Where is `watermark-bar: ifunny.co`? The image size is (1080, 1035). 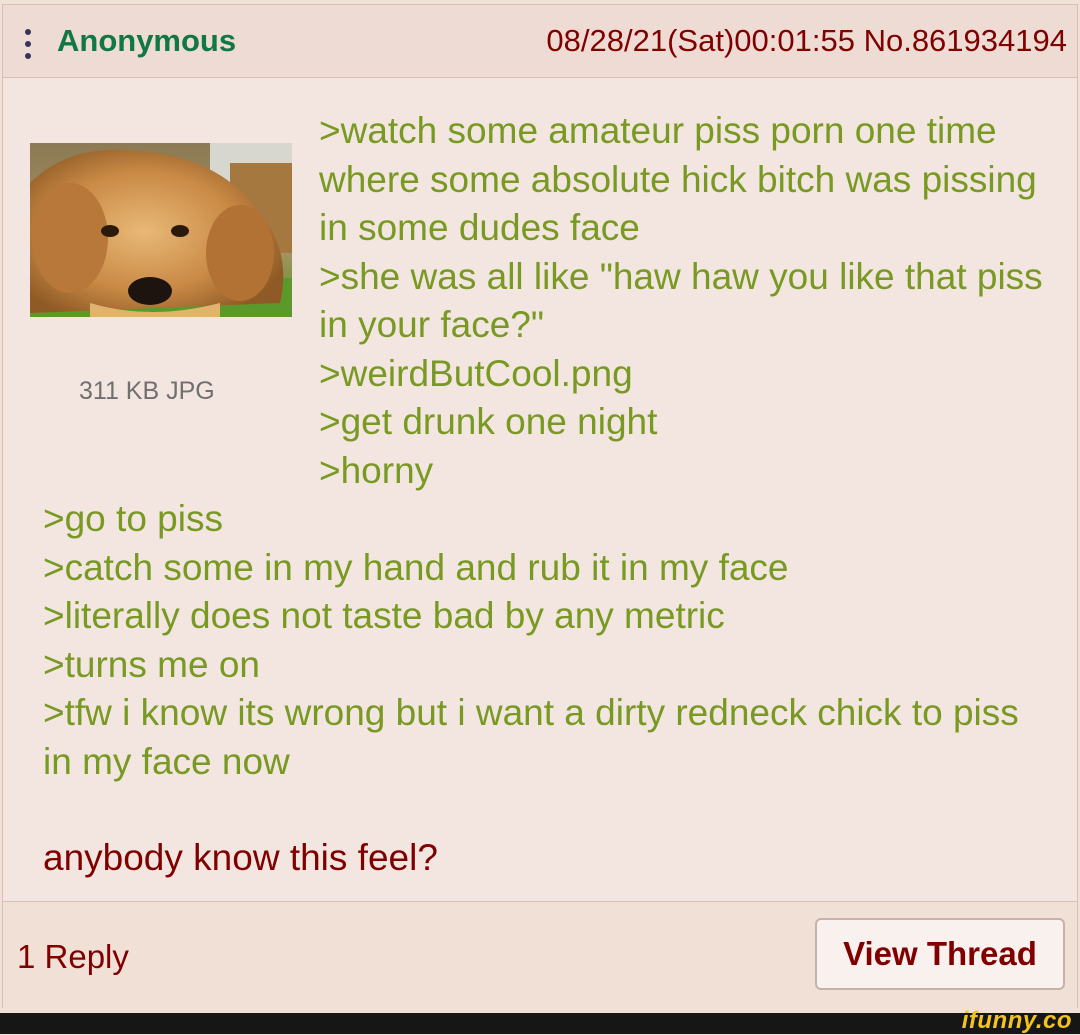
watermark-bar: ifunny.co is located at coordinates (540, 1020).